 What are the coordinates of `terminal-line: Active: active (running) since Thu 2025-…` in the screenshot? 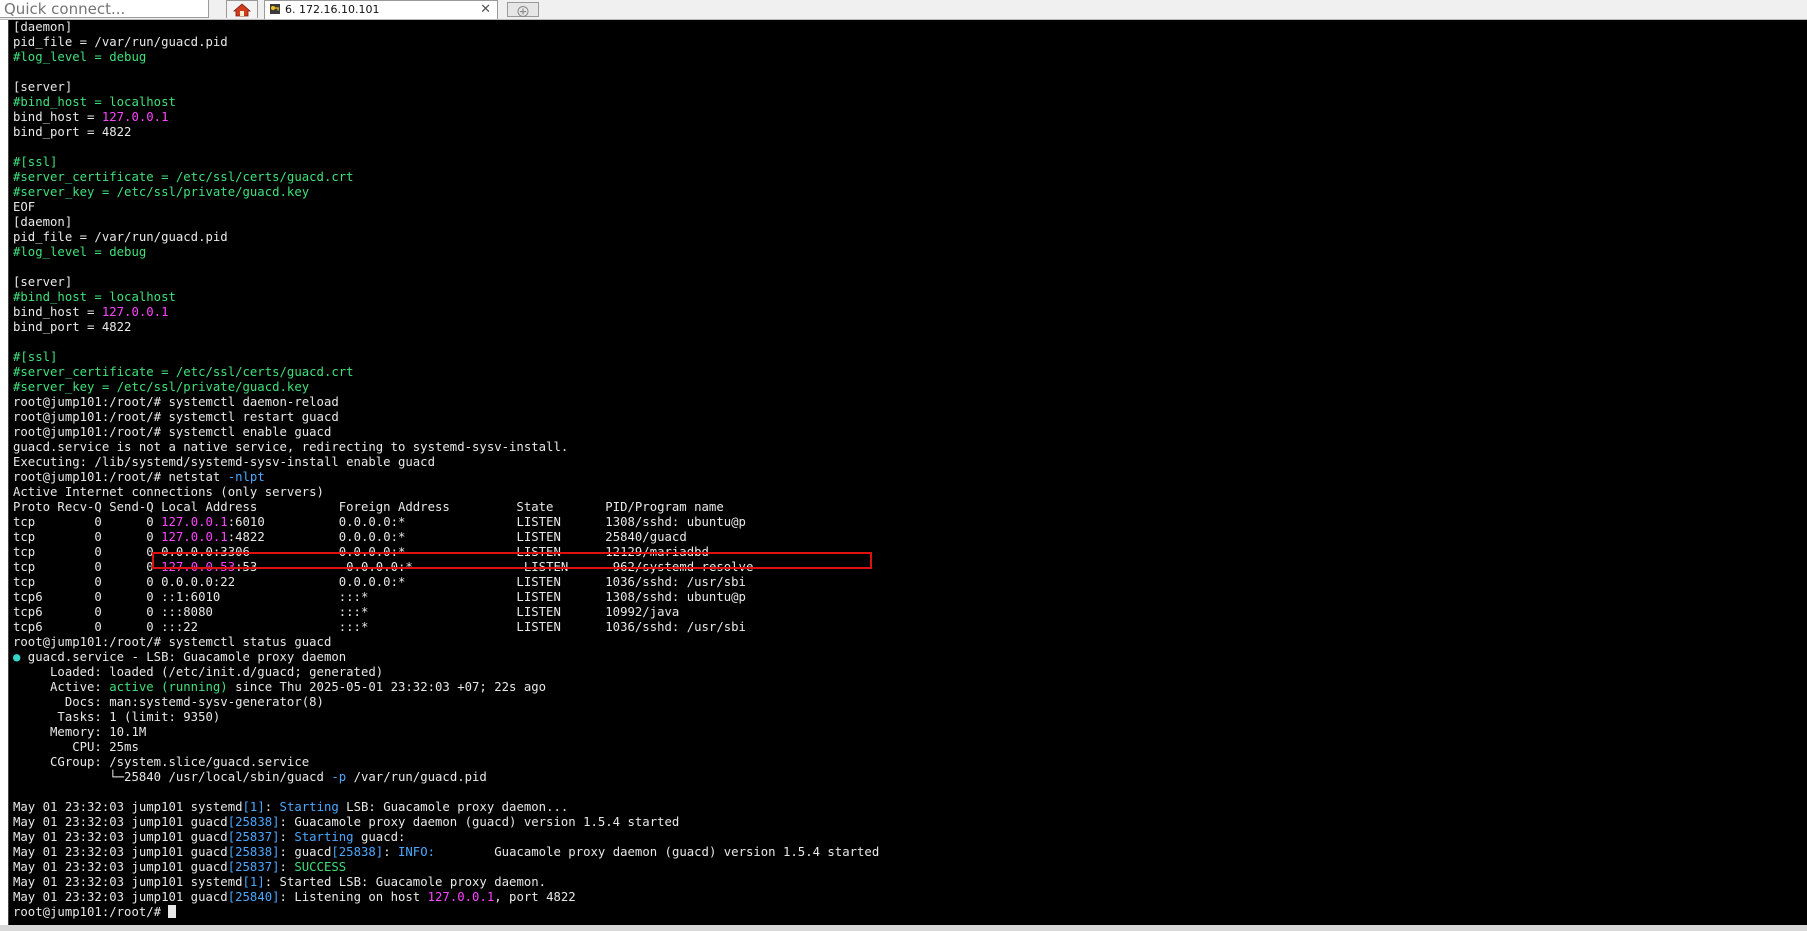 It's located at (446, 687).